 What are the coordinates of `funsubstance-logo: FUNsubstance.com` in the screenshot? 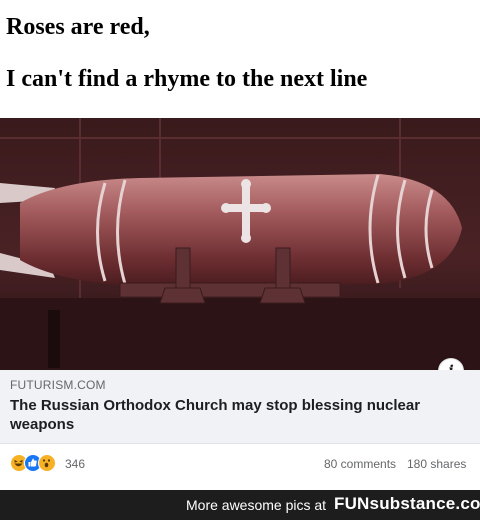 It's located at (407, 503).